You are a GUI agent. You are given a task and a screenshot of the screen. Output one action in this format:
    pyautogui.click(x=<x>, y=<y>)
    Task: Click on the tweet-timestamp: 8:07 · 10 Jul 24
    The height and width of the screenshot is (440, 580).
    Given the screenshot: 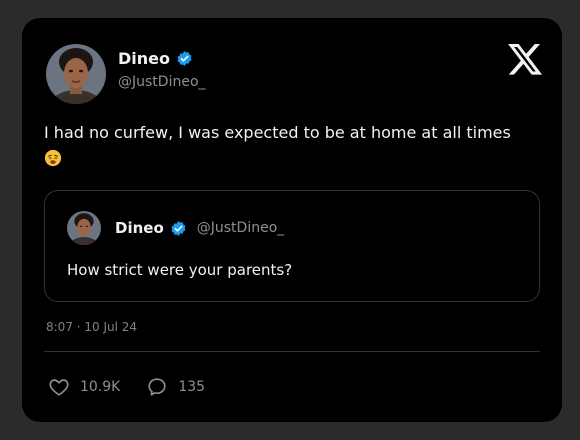 What is the action you would take?
    pyautogui.click(x=91, y=327)
    